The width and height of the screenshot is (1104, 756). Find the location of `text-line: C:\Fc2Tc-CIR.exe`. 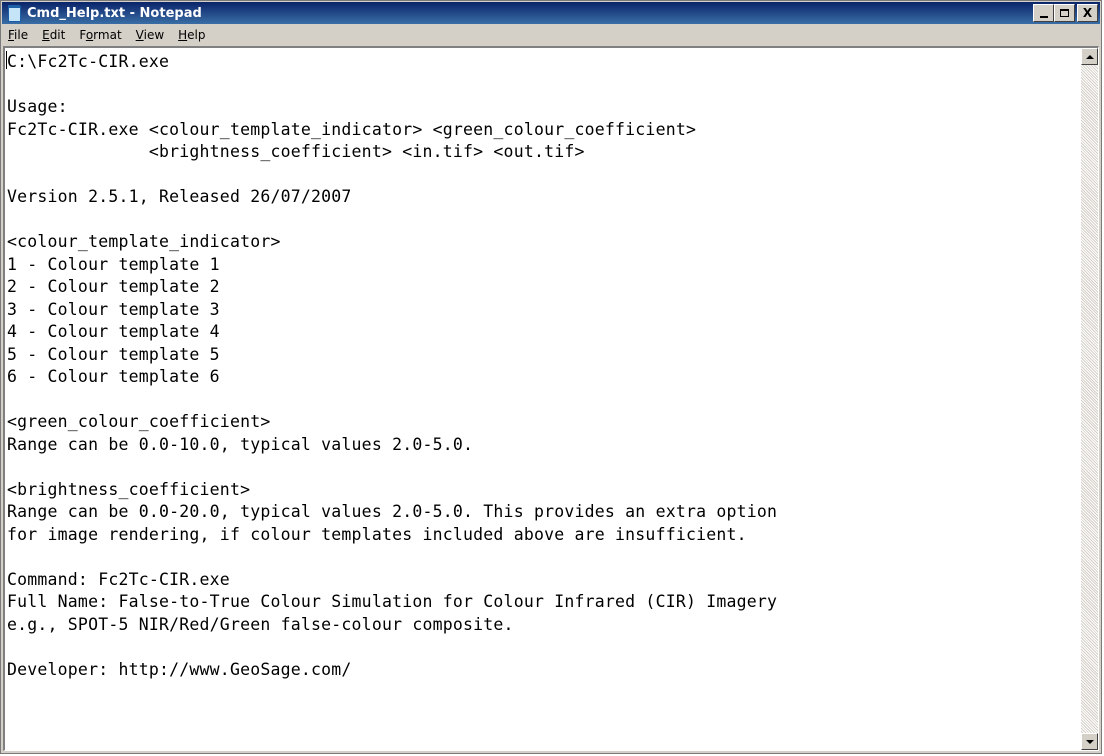

text-line: C:\Fc2Tc-CIR.exe is located at coordinates (88, 61).